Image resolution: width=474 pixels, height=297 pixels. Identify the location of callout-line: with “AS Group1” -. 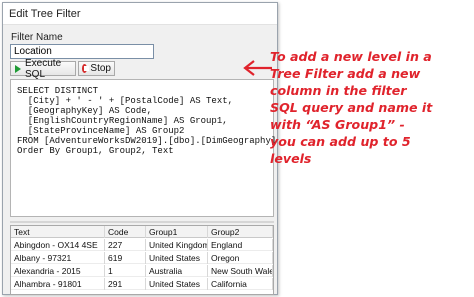
(337, 124).